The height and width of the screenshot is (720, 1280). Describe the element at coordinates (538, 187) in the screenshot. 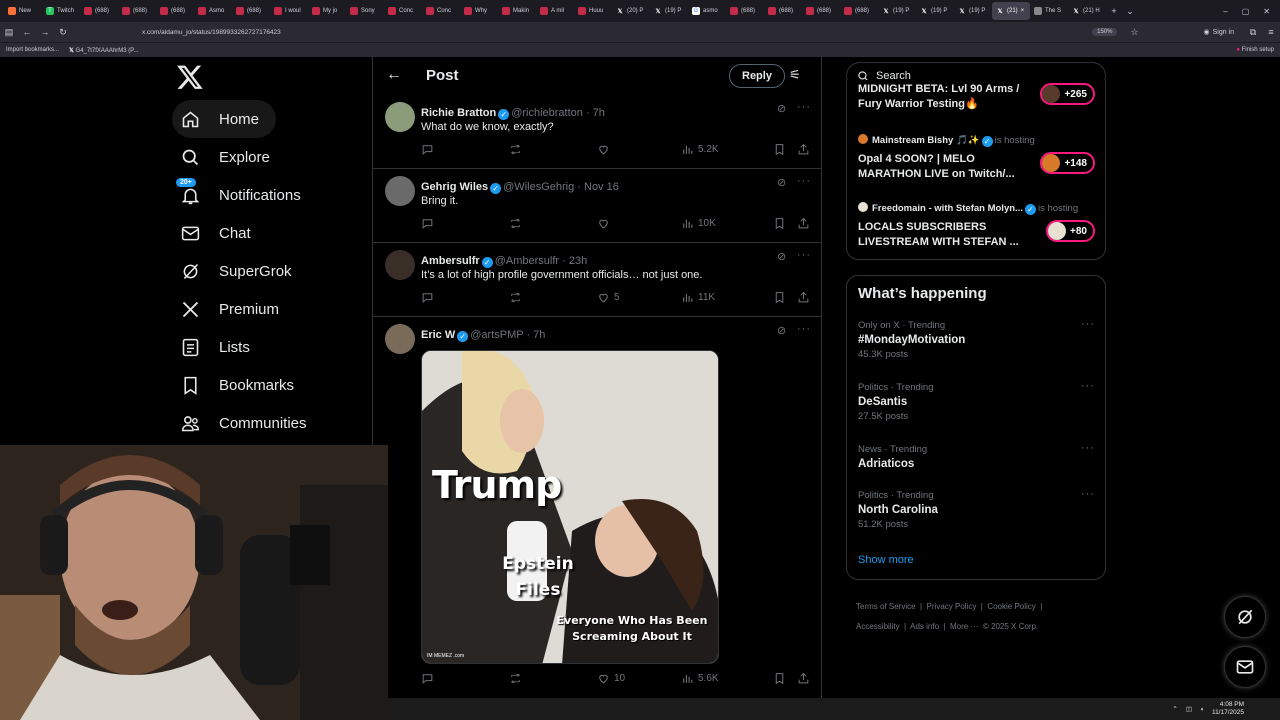

I see `author-handle: @WilesGehrig` at that location.